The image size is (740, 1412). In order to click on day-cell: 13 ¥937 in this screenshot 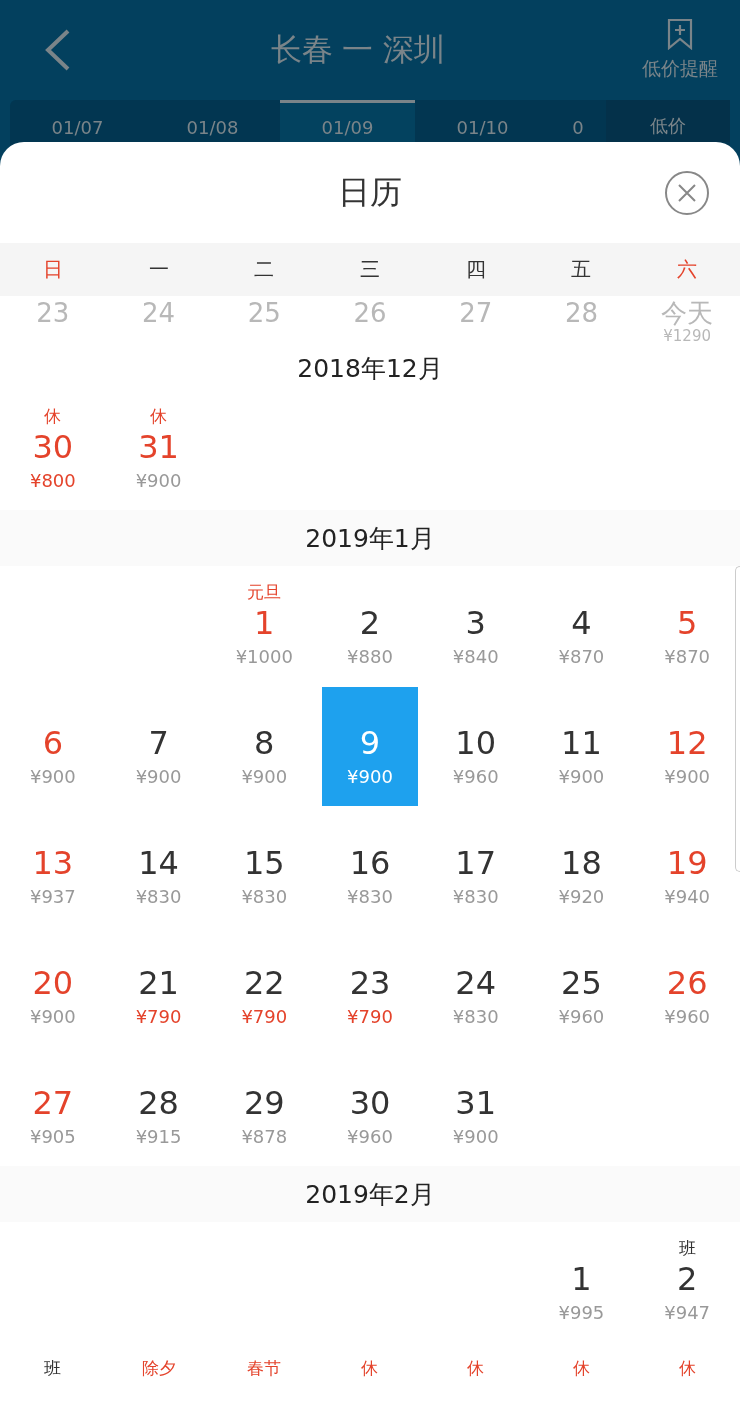, I will do `click(52, 866)`.